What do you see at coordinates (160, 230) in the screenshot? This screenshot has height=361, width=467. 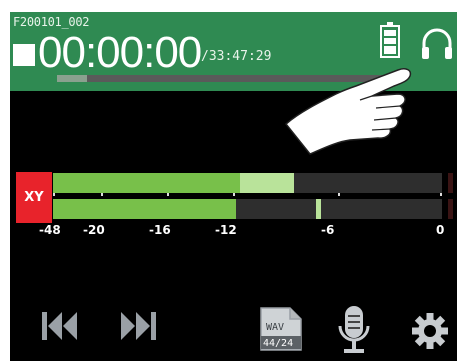 I see `scale-label: -16` at bounding box center [160, 230].